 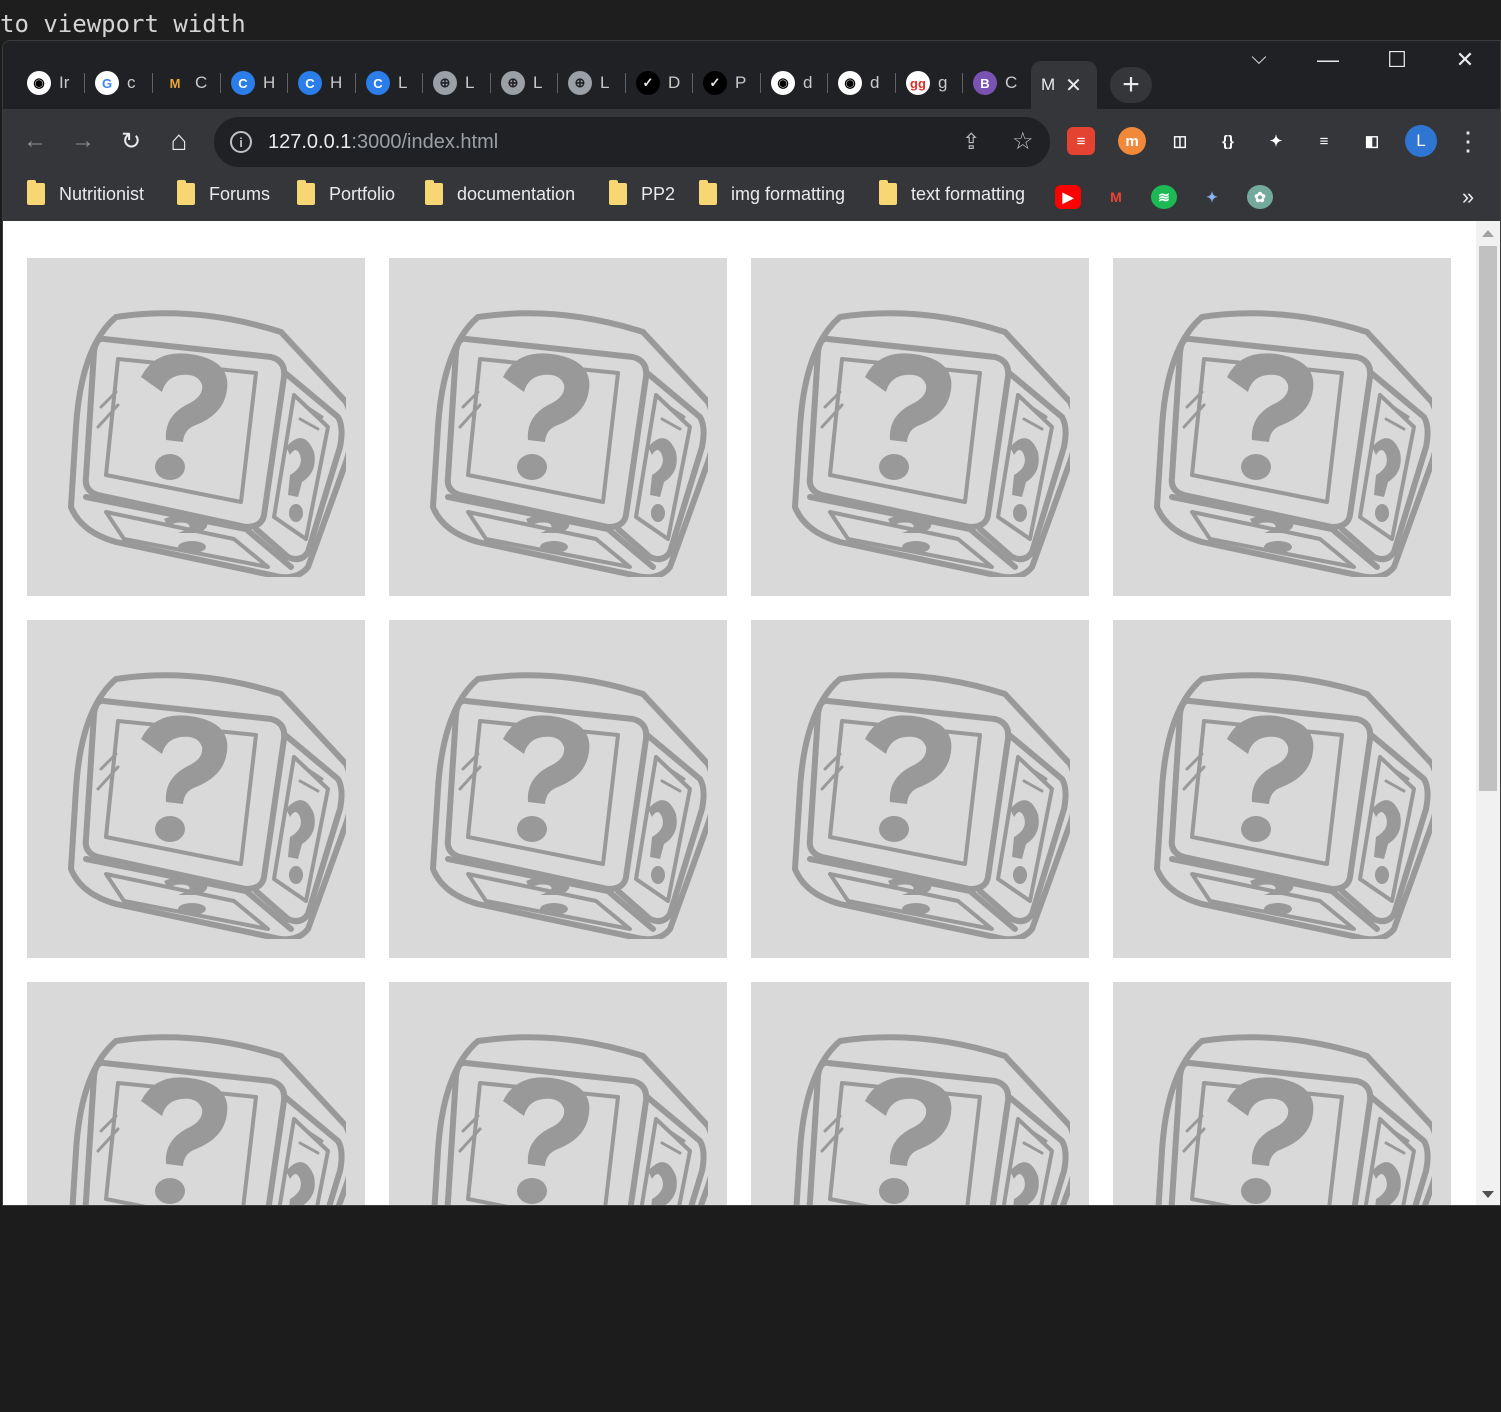 I want to click on tab-title: g, so click(x=943, y=82).